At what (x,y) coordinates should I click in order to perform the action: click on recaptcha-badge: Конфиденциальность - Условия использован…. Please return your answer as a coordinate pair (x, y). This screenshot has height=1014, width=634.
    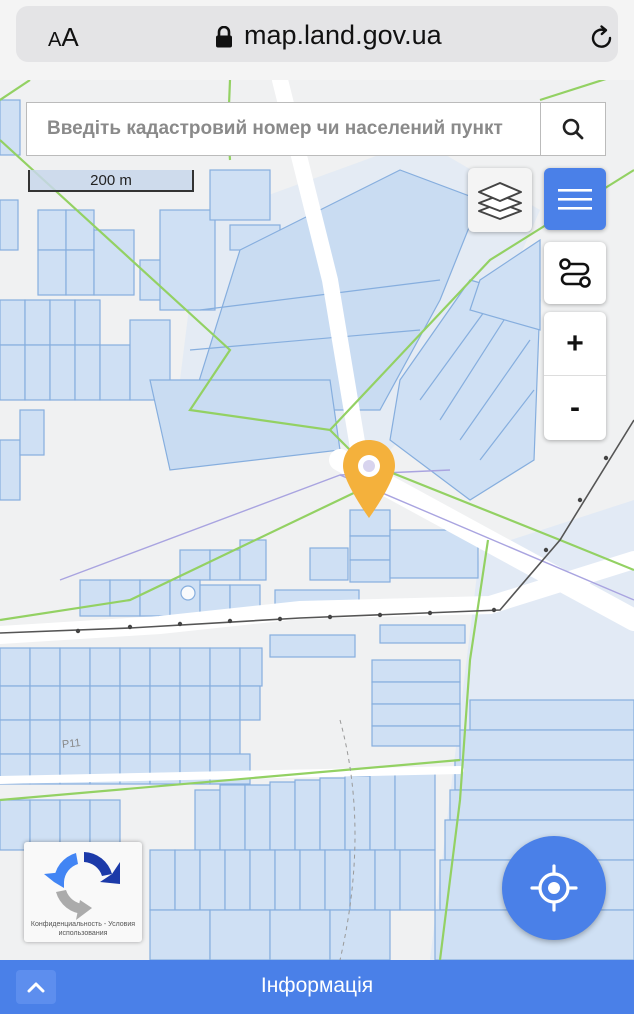
    Looking at the image, I should click on (83, 892).